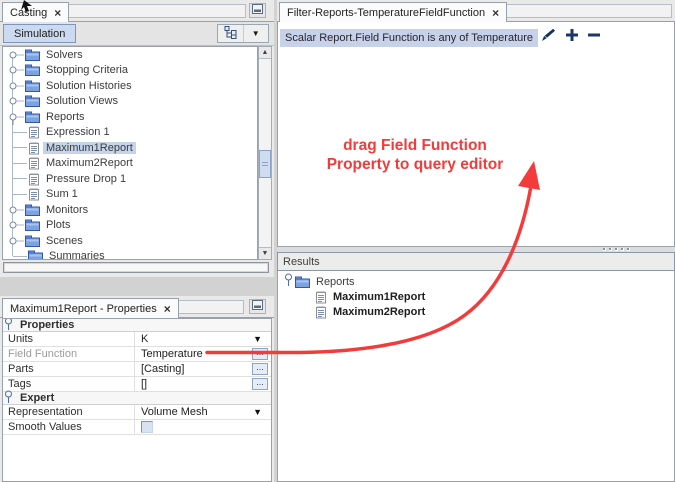 This screenshot has height=482, width=675. What do you see at coordinates (78, 132) in the screenshot?
I see `tree-item-label: Expression 1` at bounding box center [78, 132].